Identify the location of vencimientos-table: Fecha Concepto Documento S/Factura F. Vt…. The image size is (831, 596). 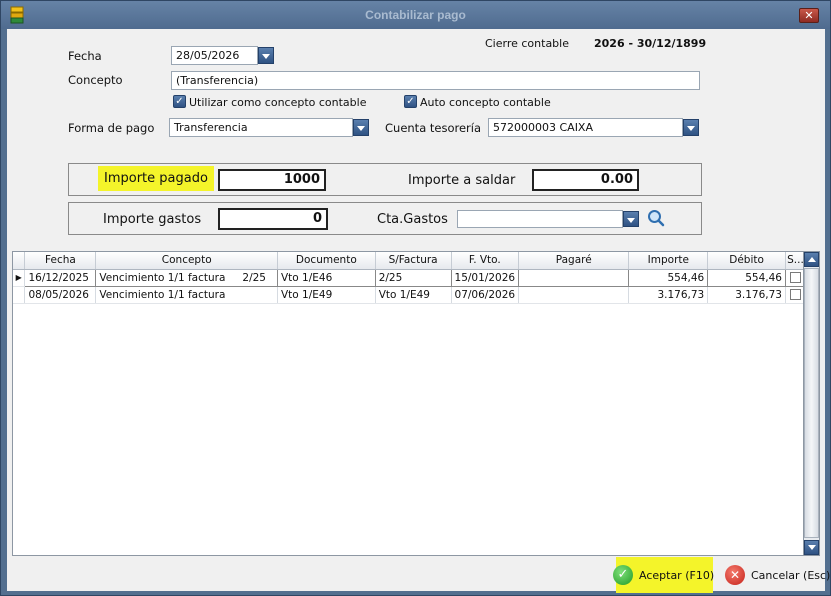
(410, 278).